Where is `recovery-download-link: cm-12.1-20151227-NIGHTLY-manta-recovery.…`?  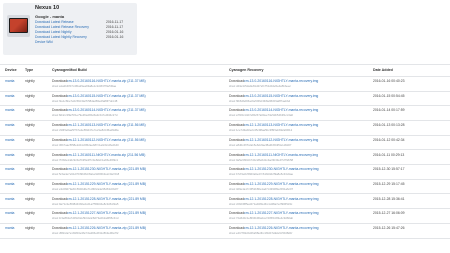
recovery-download-link: cm-12.1-20151227-NIGHTLY-manta-recovery.… is located at coordinates (281, 213).